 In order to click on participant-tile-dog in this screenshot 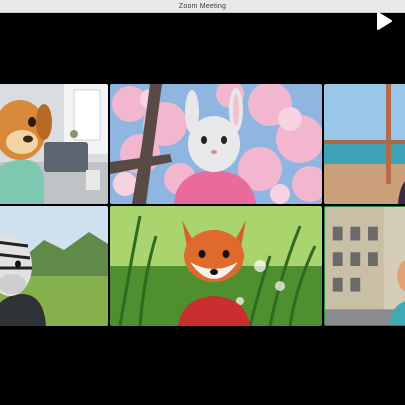, I will do `click(54, 144)`.